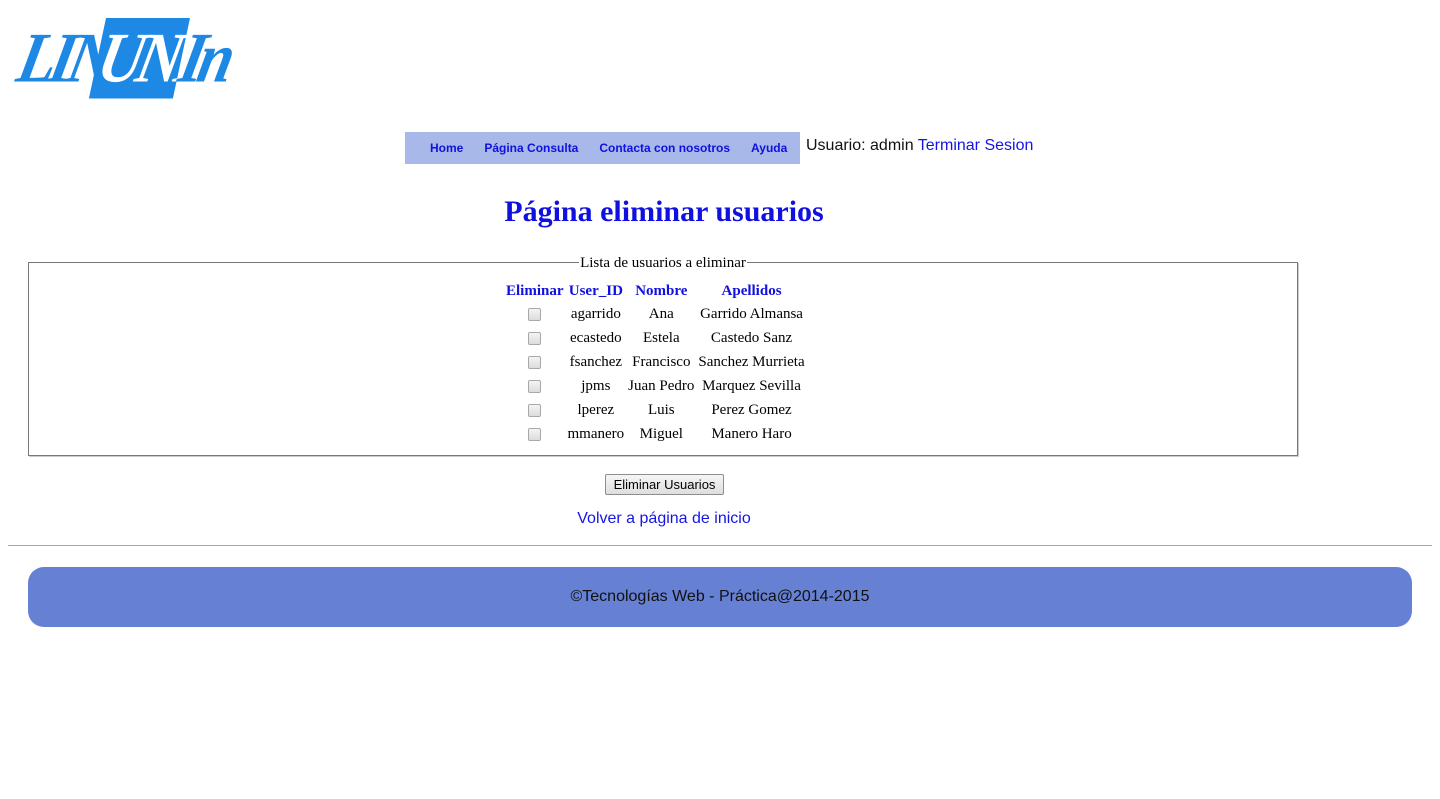  What do you see at coordinates (446, 148) in the screenshot?
I see `nav-home: Home` at bounding box center [446, 148].